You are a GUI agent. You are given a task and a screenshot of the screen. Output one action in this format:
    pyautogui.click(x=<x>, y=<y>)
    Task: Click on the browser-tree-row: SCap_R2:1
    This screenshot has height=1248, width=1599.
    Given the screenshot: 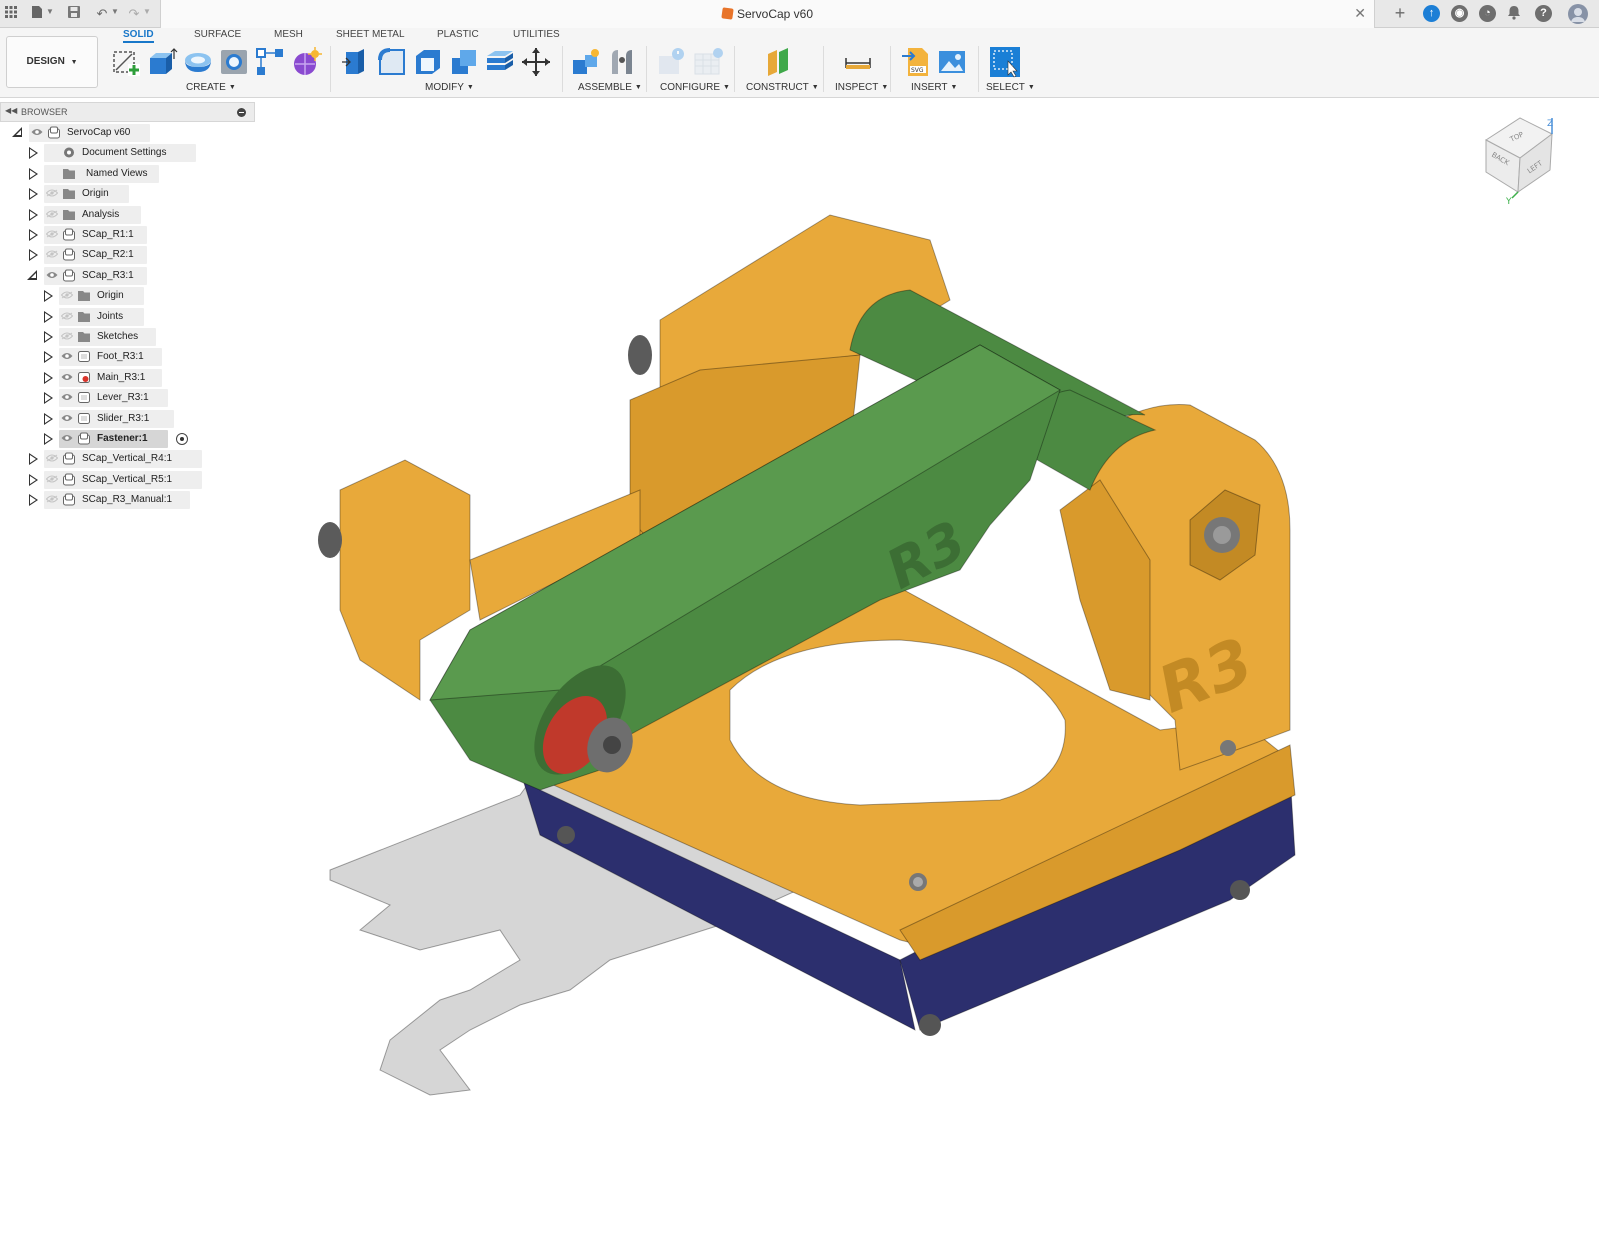 What is the action you would take?
    pyautogui.click(x=127, y=255)
    